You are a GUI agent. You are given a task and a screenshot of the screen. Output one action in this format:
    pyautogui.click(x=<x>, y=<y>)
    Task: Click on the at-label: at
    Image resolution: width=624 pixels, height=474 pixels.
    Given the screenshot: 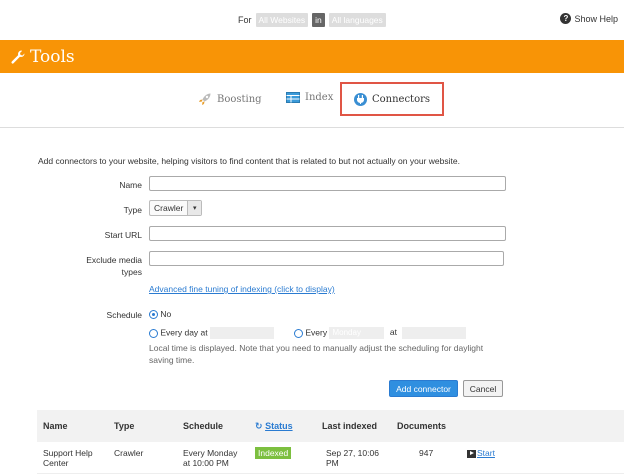 What is the action you would take?
    pyautogui.click(x=393, y=332)
    